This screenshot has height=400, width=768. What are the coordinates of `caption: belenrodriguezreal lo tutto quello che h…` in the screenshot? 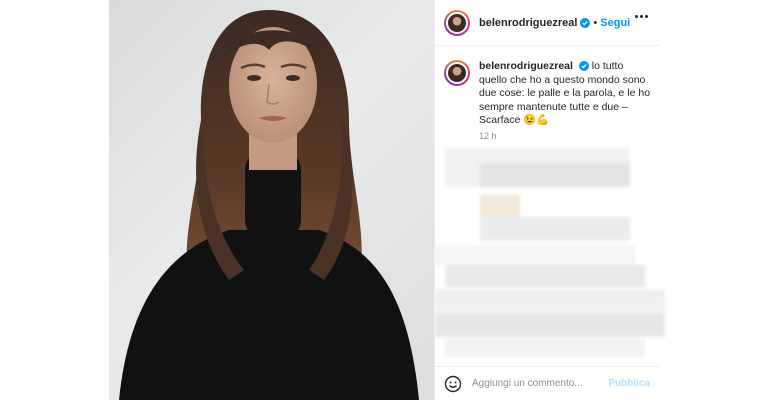 It's located at (549, 94).